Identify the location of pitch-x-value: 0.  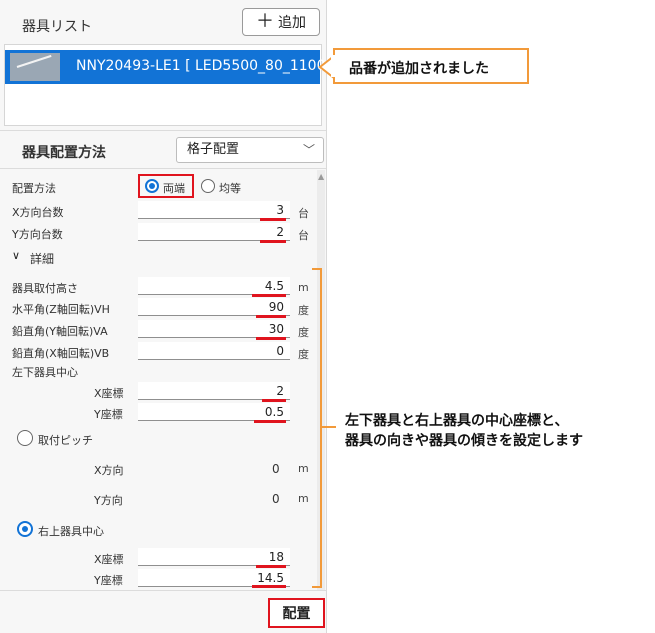
(276, 469).